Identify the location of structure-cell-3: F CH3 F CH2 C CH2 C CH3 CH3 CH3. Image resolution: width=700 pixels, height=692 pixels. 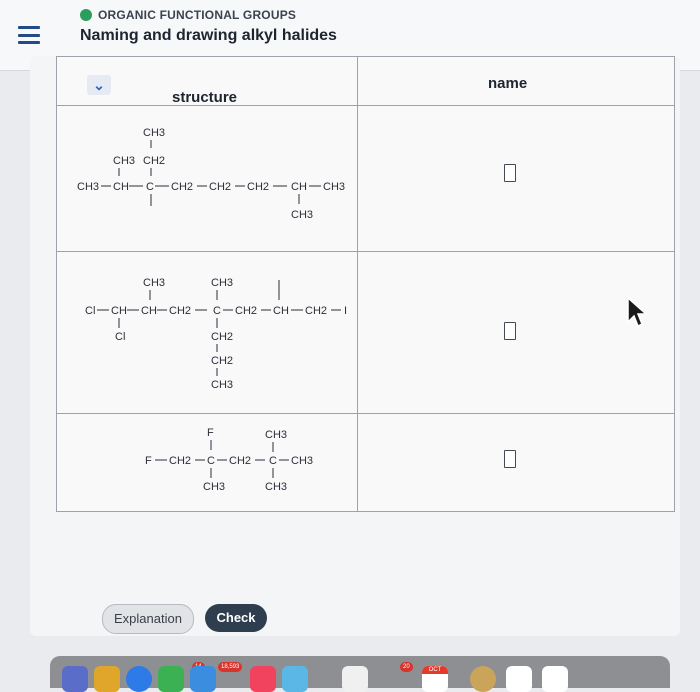
(207, 462).